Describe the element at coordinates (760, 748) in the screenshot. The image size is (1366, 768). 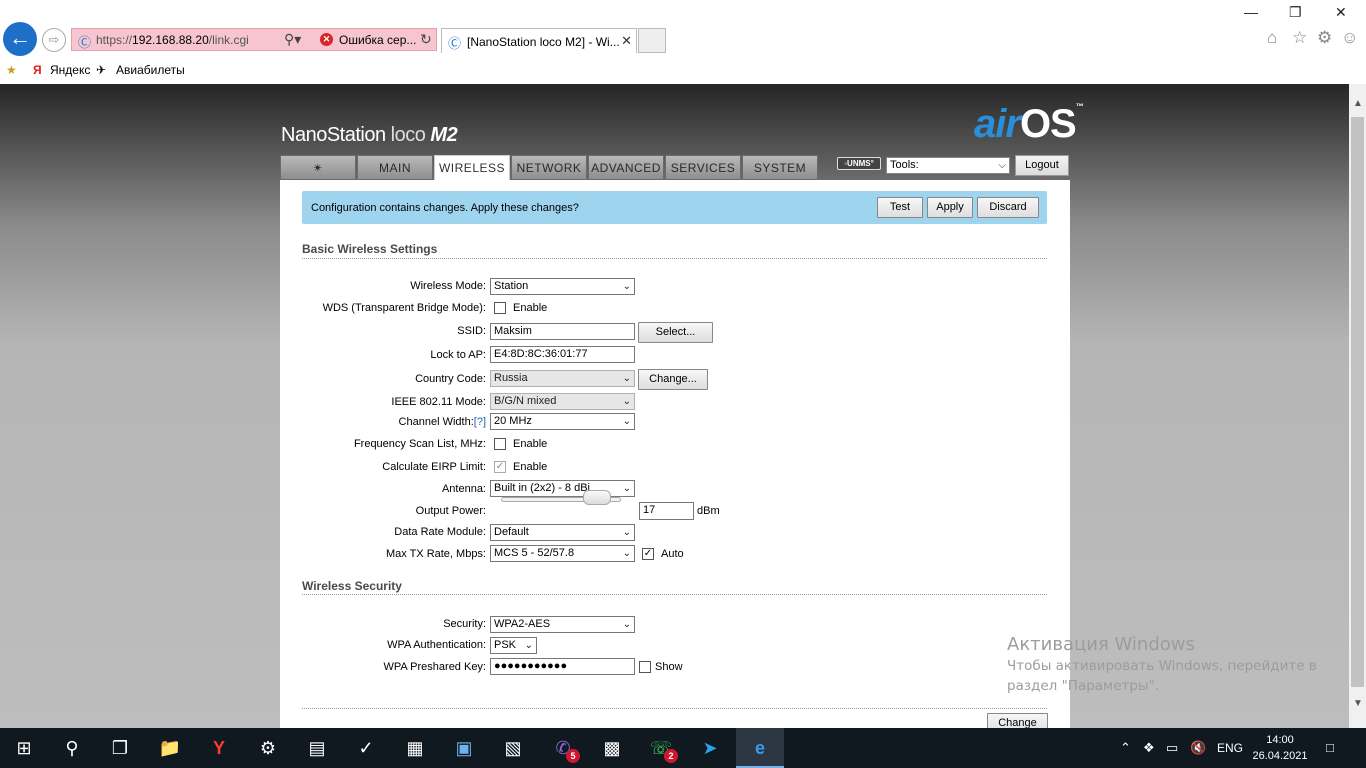
I see `internet-explorer-icon: e` at that location.